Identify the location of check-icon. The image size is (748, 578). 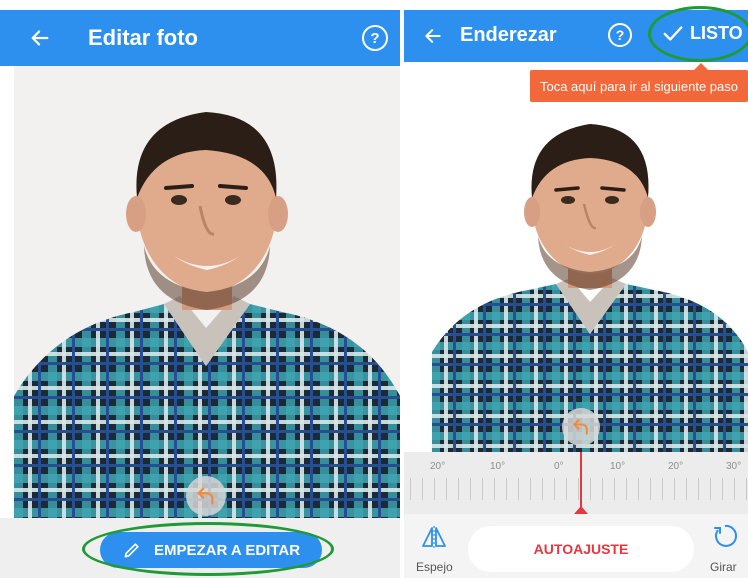
(673, 33).